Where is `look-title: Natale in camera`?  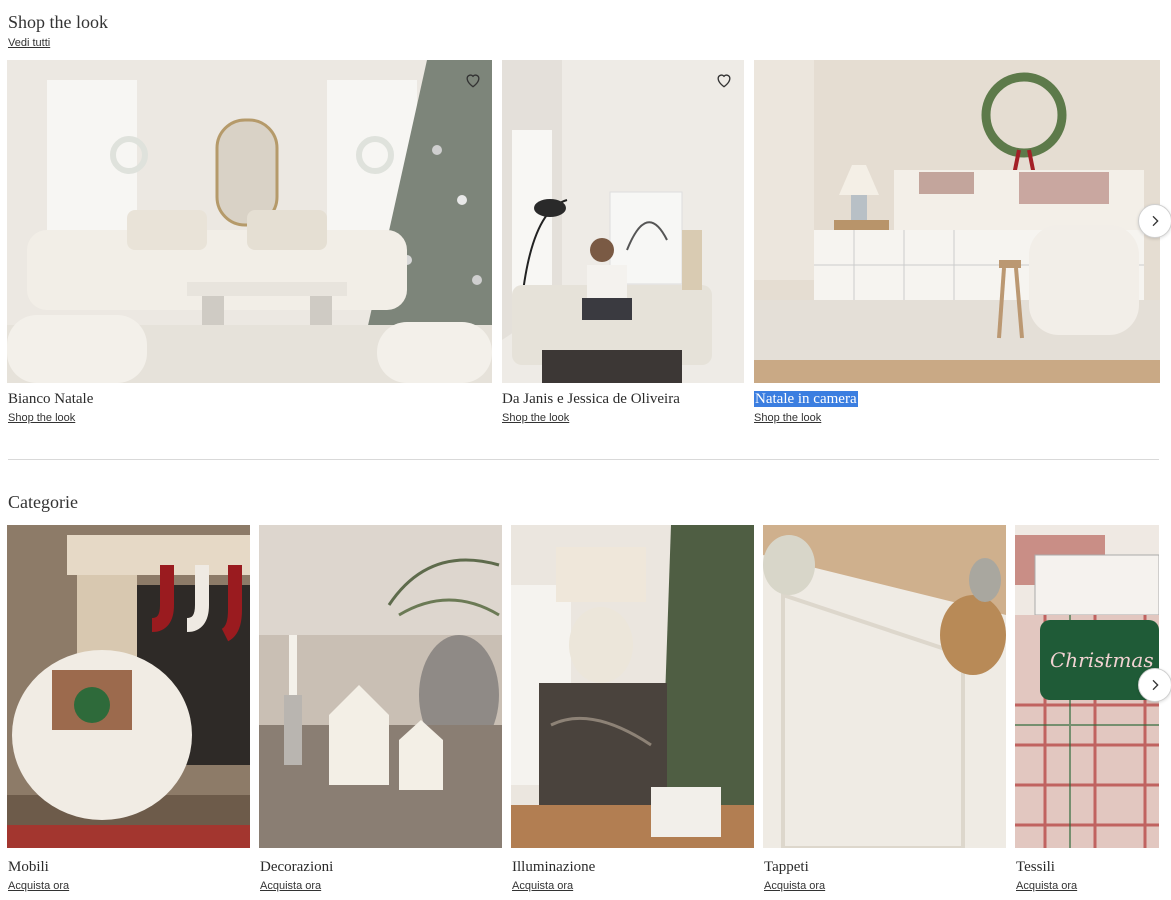
look-title: Natale in camera is located at coordinates (806, 399).